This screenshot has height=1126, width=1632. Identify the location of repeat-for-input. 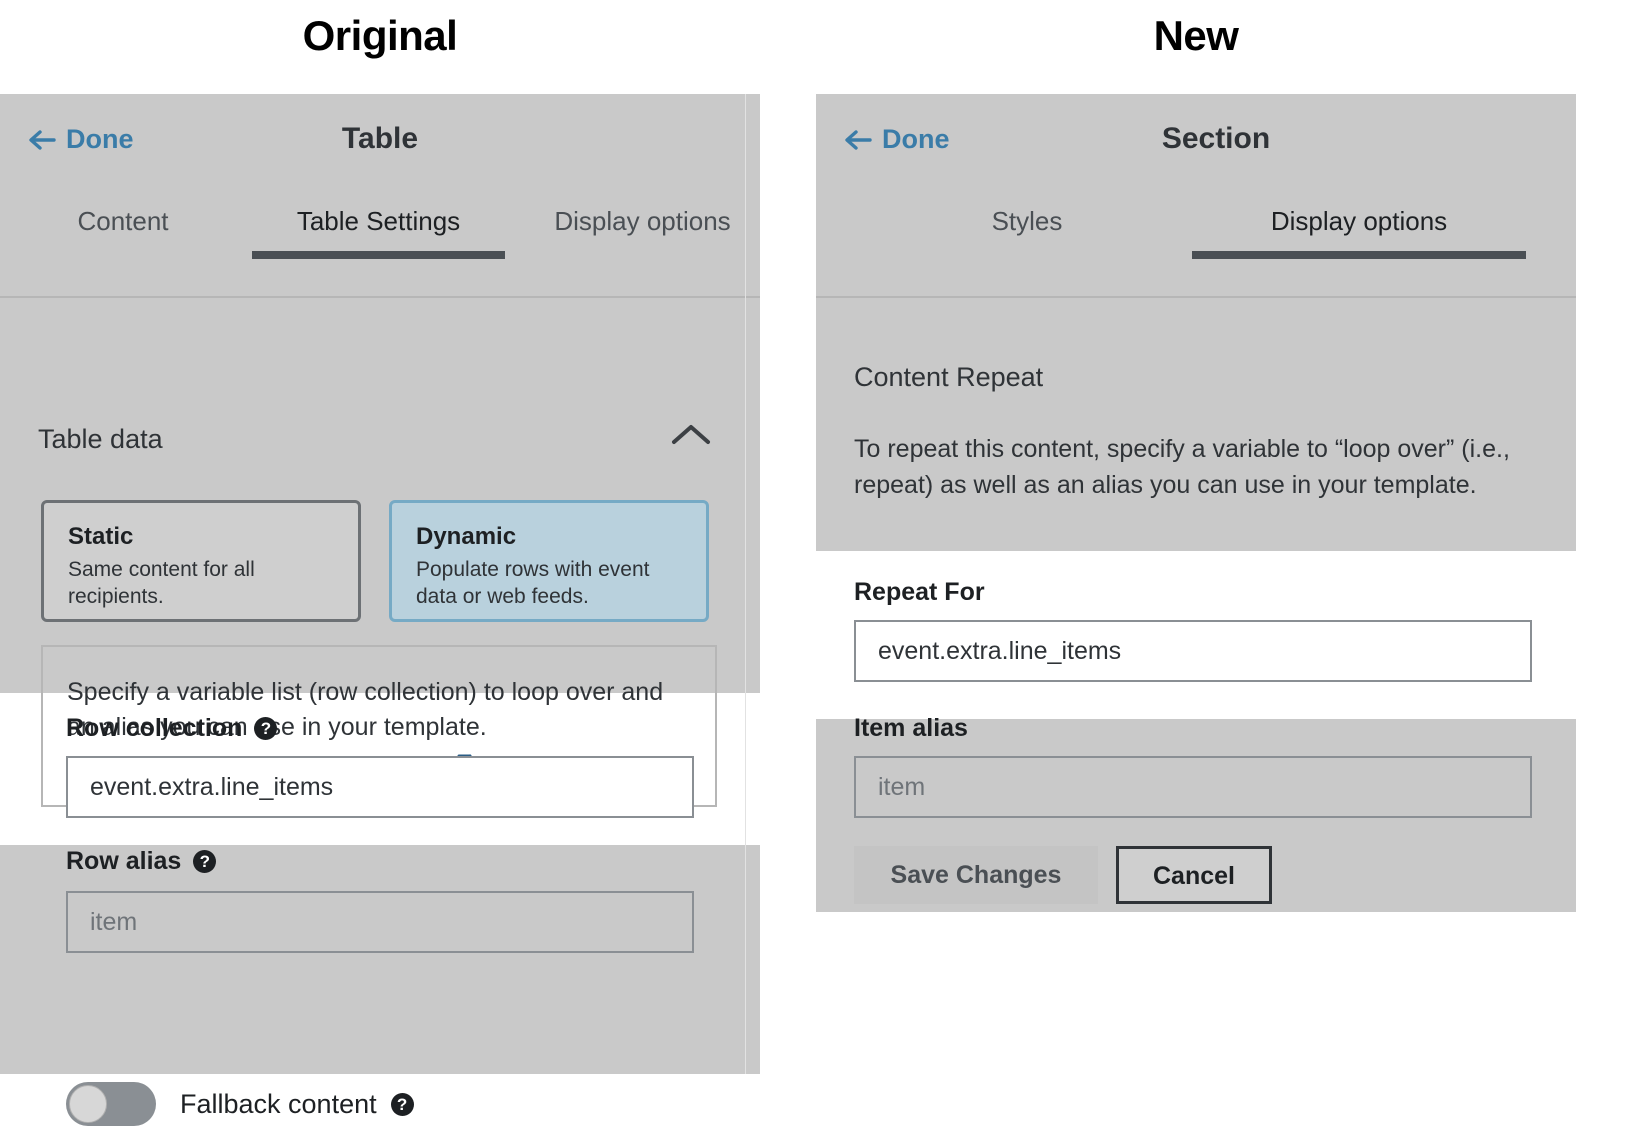
(1193, 651).